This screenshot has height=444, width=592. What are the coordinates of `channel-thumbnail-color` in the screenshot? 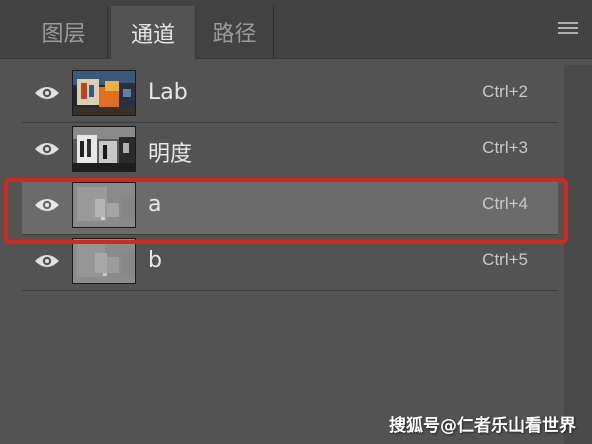 It's located at (104, 93).